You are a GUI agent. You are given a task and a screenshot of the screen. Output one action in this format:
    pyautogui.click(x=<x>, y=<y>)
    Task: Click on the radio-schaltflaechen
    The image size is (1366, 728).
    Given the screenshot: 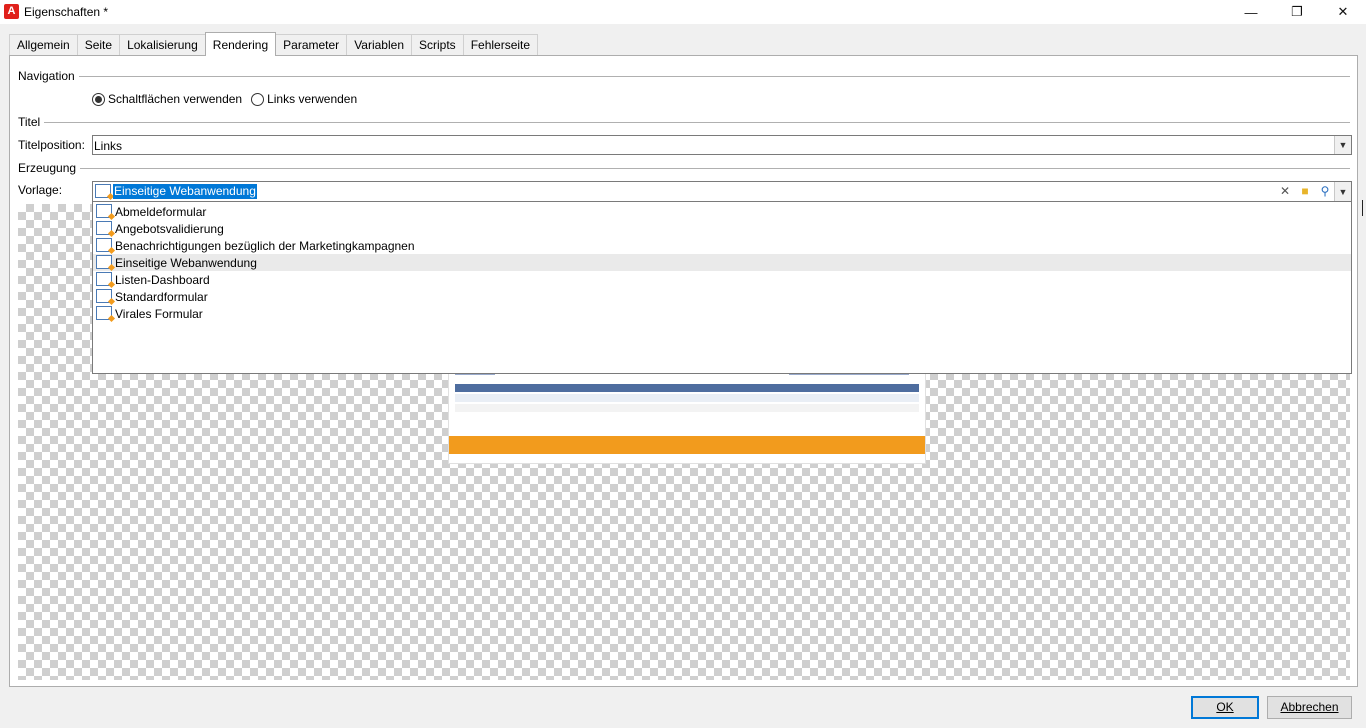 What is the action you would take?
    pyautogui.click(x=98, y=99)
    